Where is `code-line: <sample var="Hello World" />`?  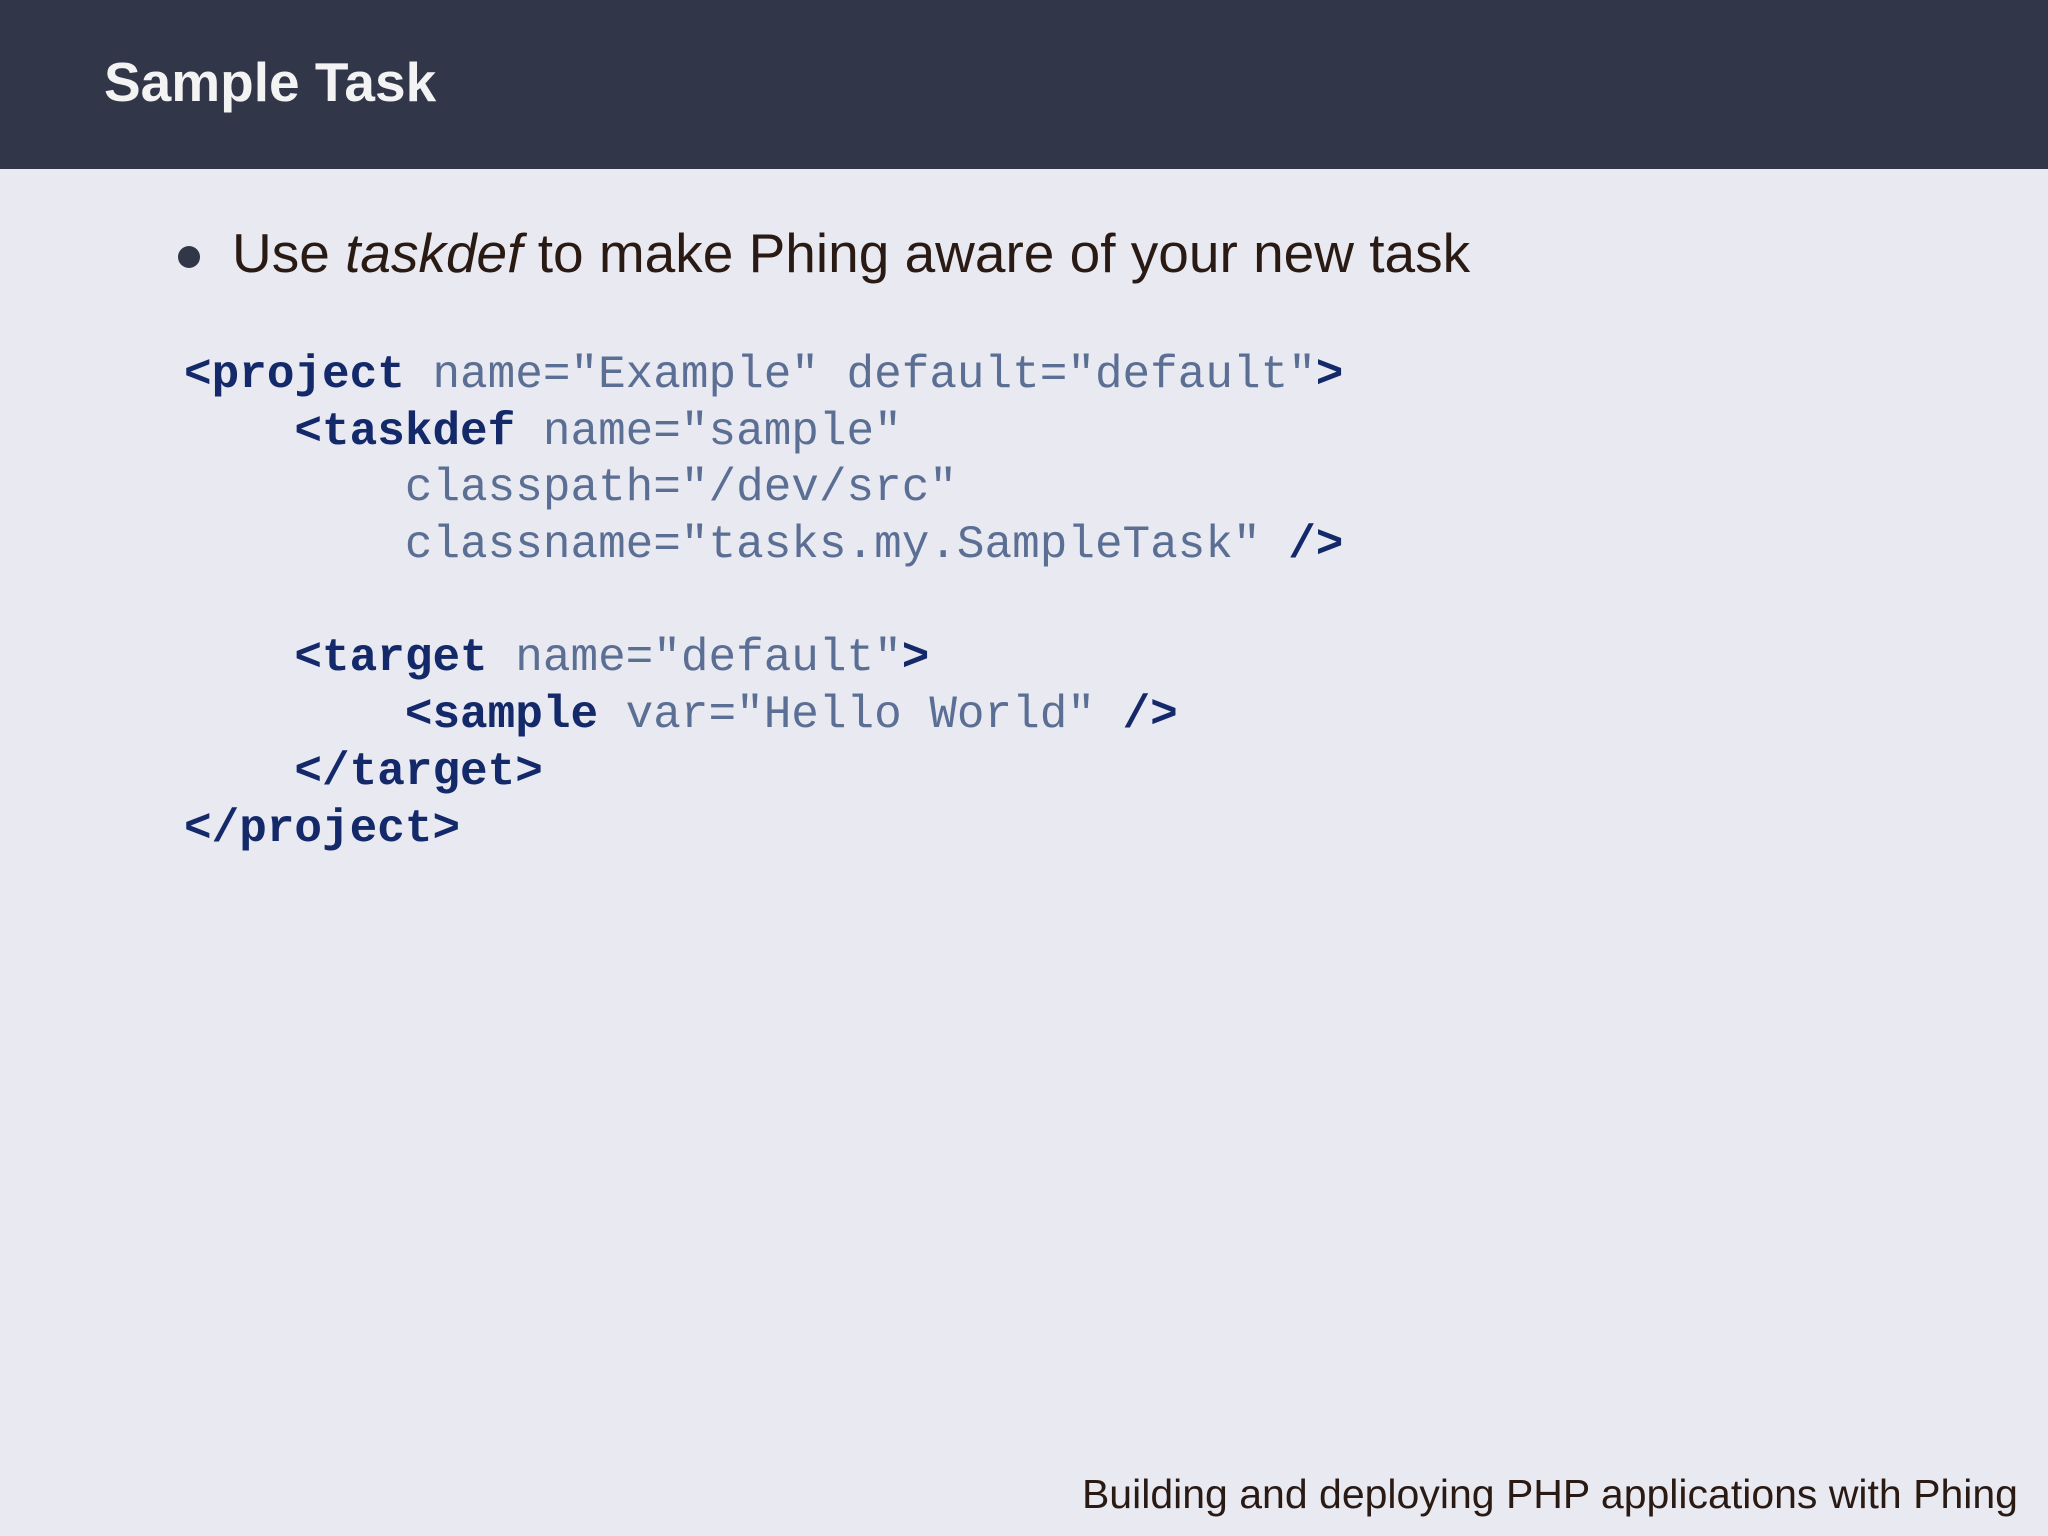 code-line: <sample var="Hello World" /> is located at coordinates (763, 715).